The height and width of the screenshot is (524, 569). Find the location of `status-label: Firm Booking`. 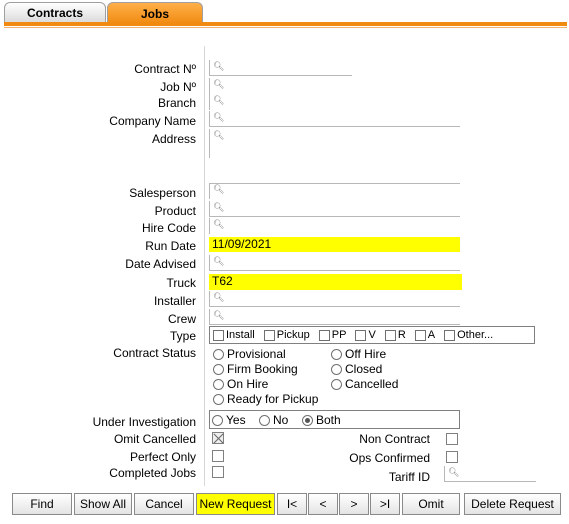

status-label: Firm Booking is located at coordinates (262, 369).